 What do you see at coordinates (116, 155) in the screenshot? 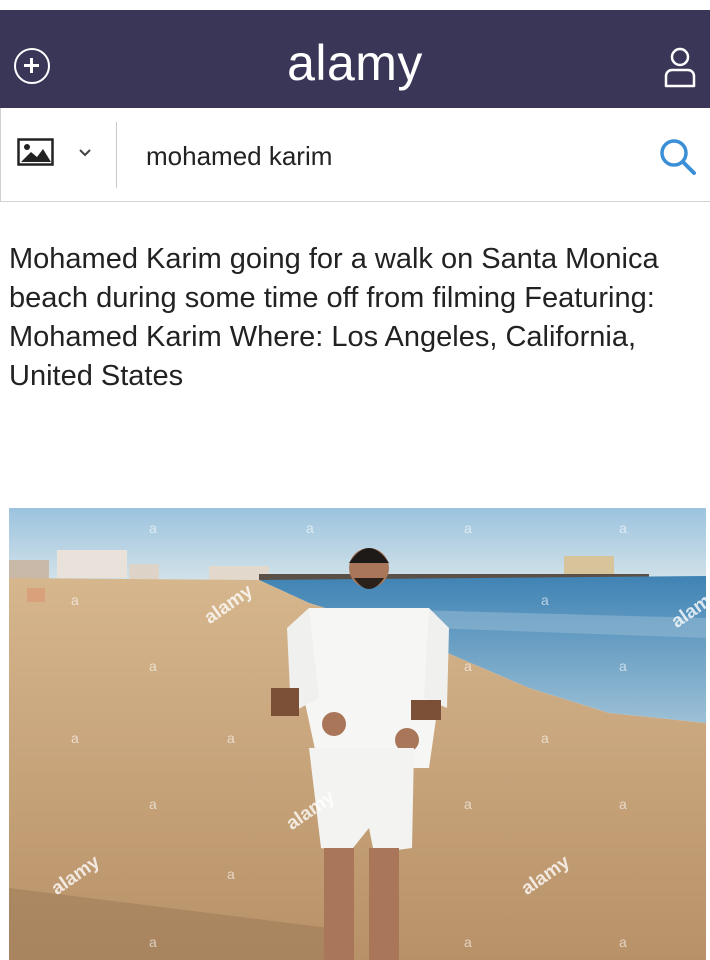
I see `search-divider` at bounding box center [116, 155].